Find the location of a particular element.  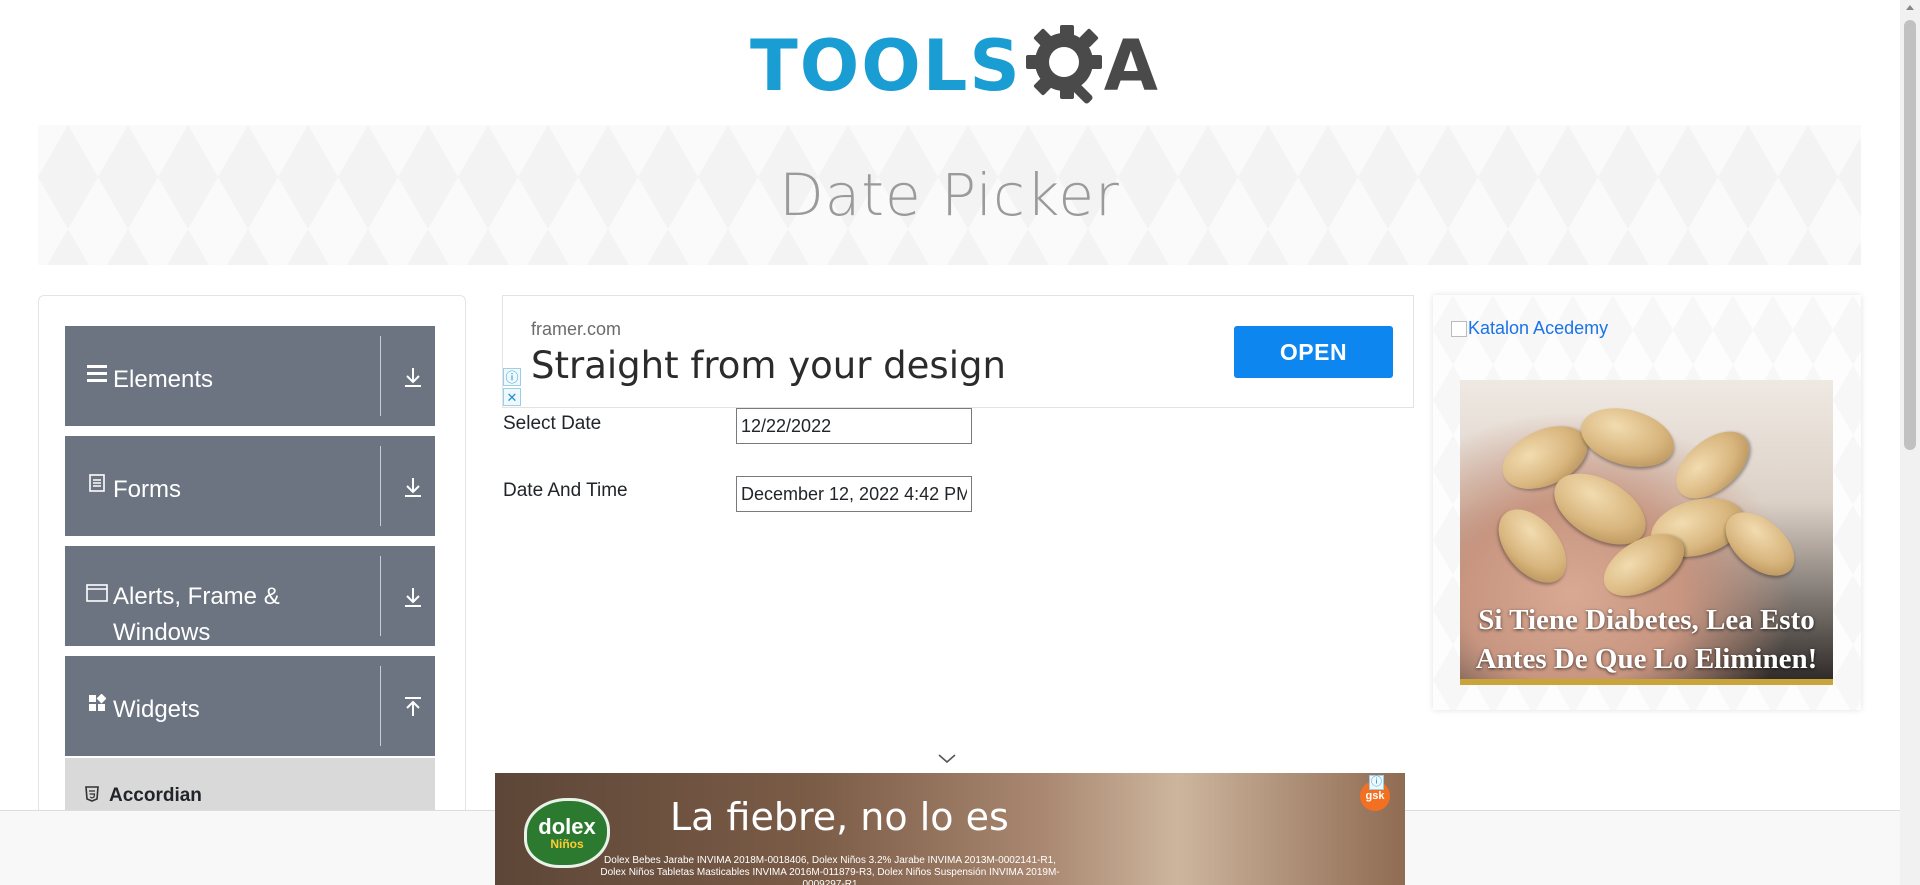

html5-icon is located at coordinates (92, 796).